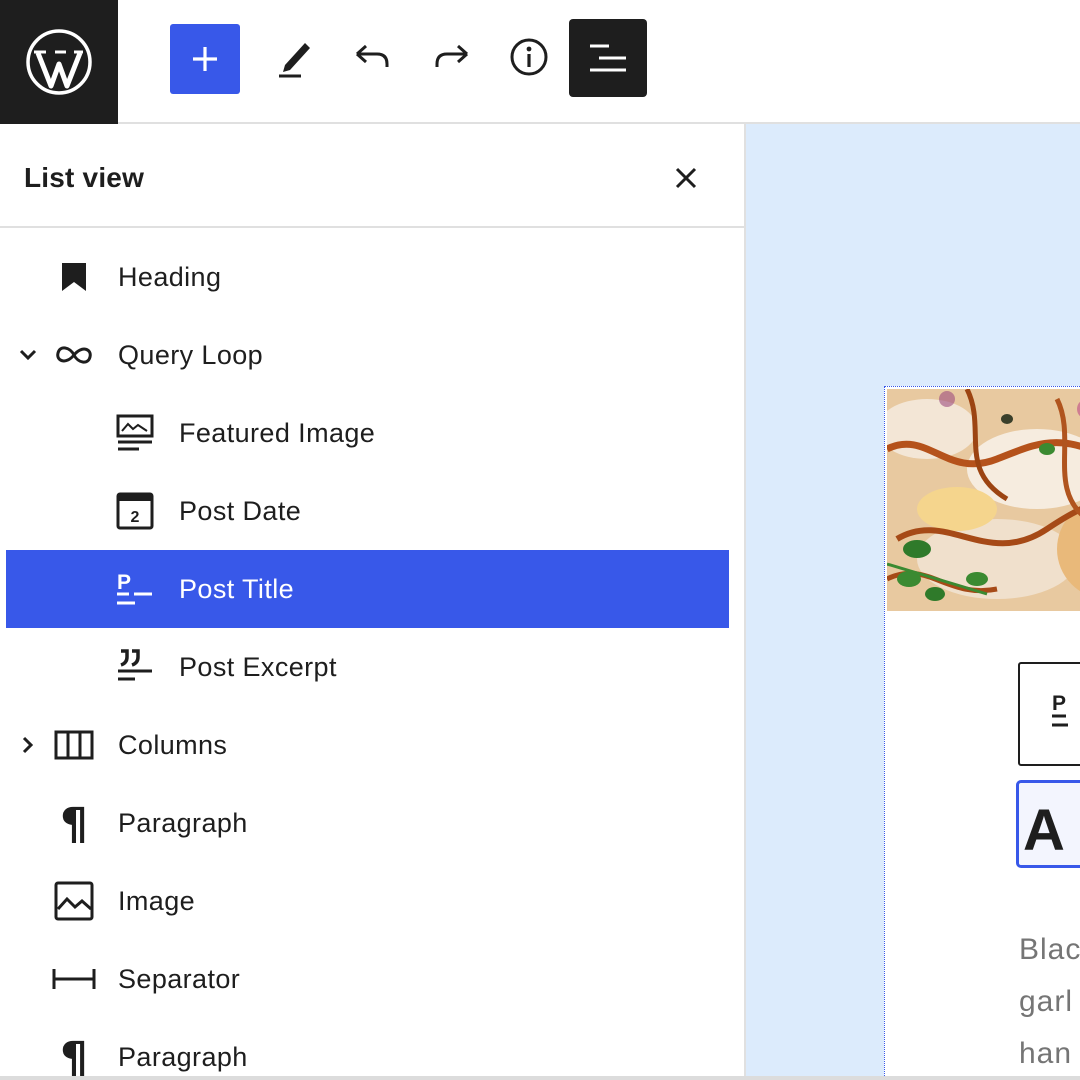 This screenshot has width=1080, height=1080. I want to click on loop-icon, so click(74, 355).